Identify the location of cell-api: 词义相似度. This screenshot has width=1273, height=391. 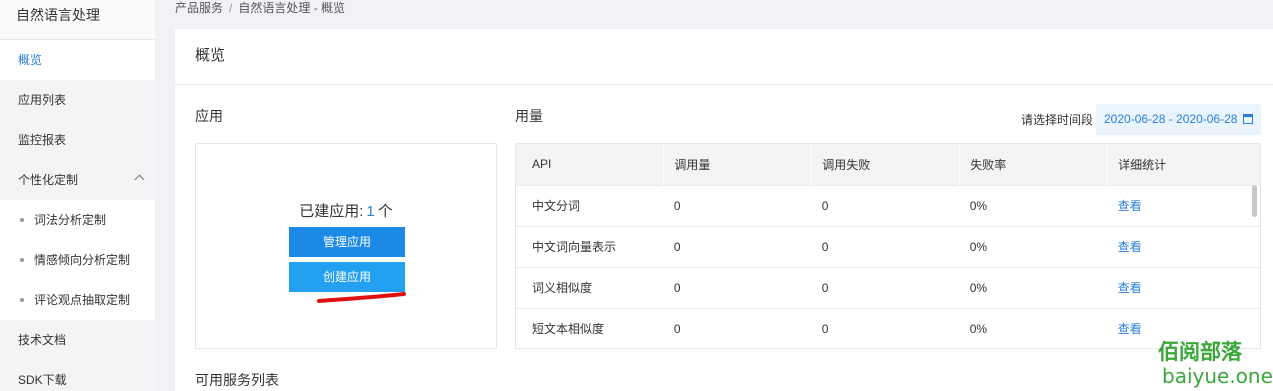
(590, 287).